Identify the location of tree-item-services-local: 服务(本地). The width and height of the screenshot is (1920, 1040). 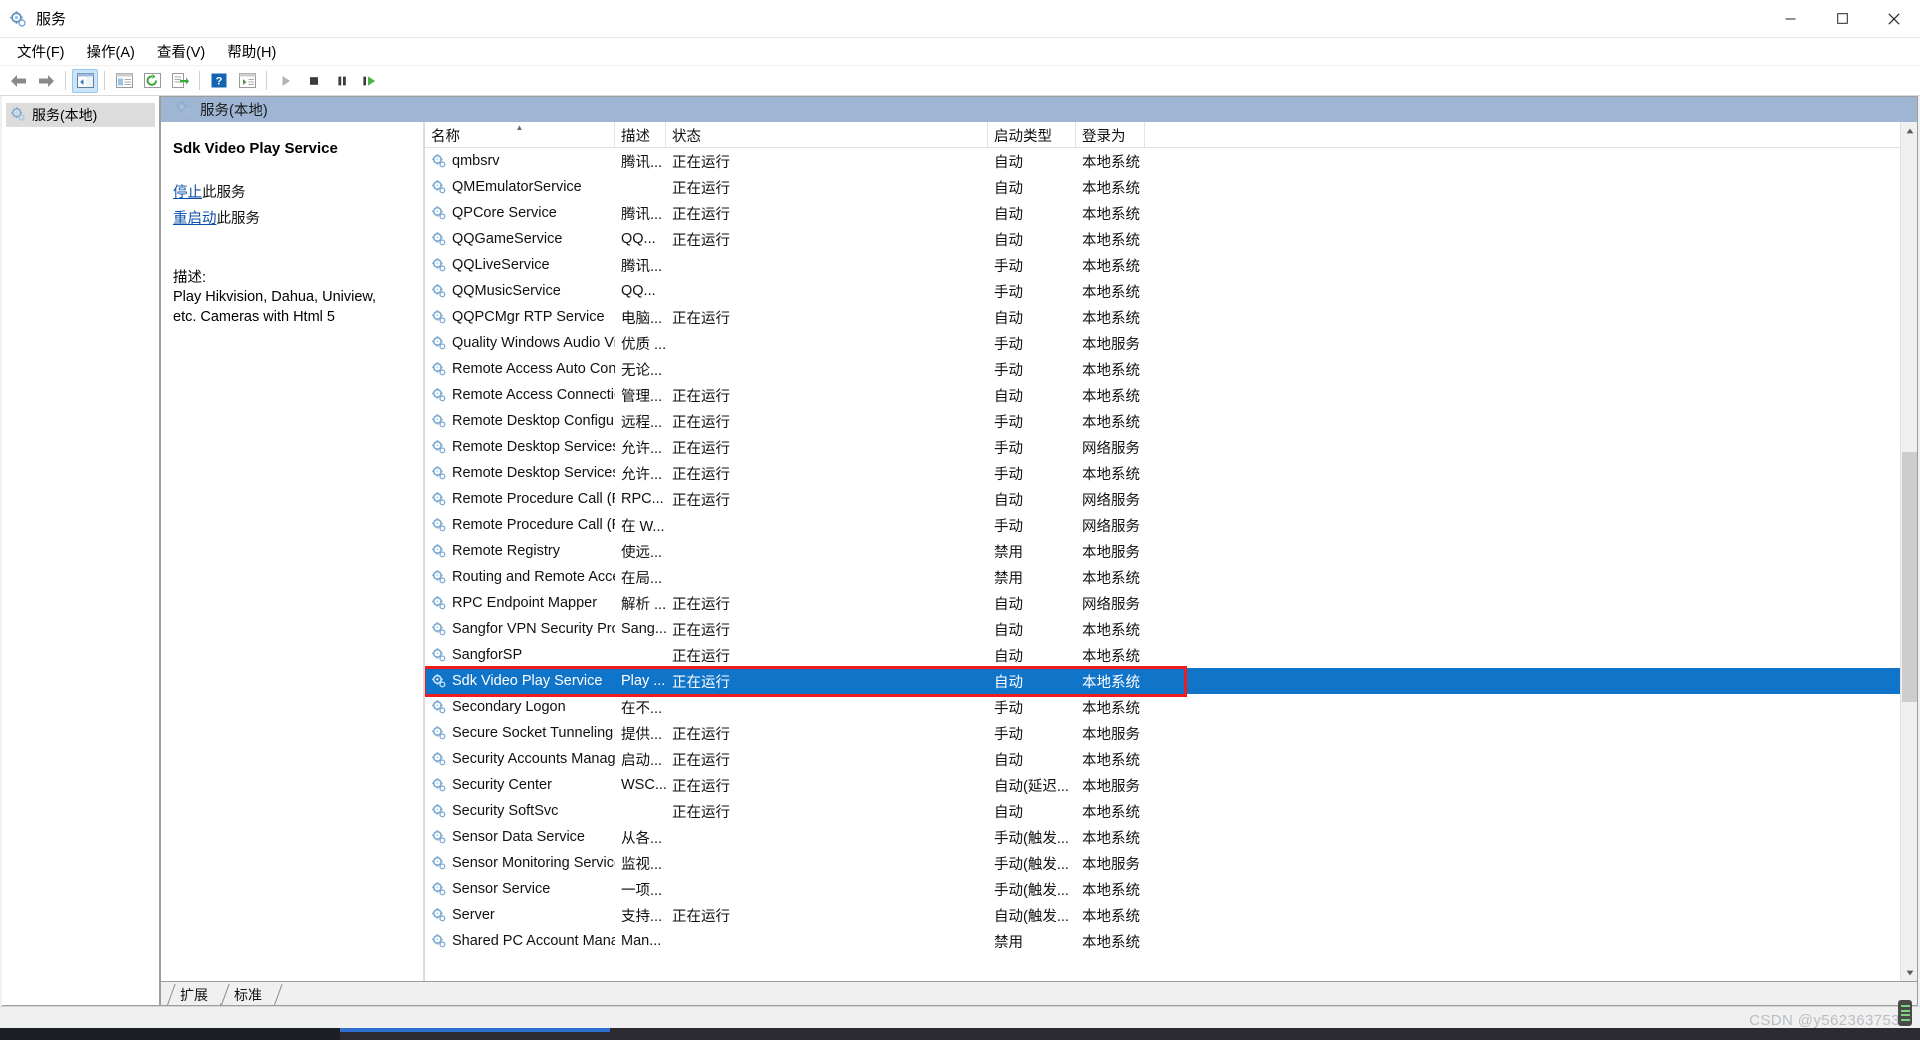
(80, 115).